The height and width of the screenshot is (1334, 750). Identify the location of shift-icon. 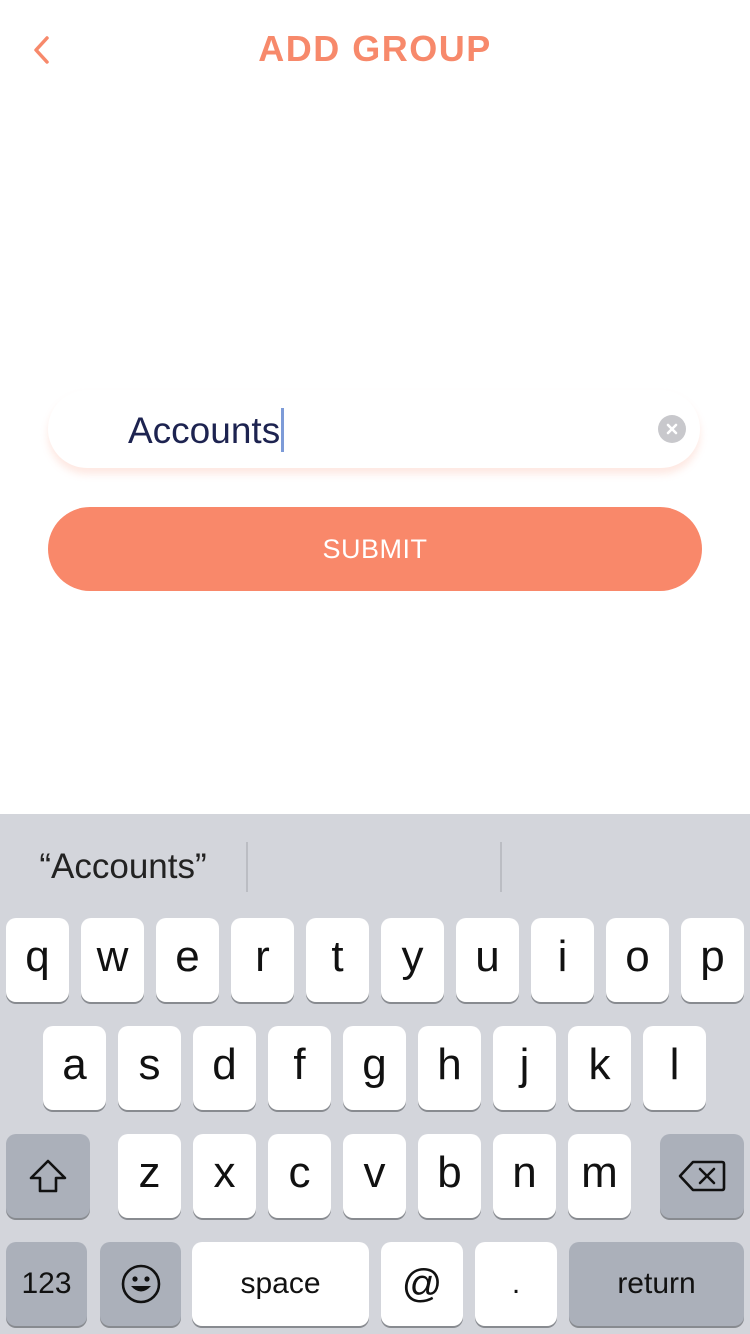
(48, 1176).